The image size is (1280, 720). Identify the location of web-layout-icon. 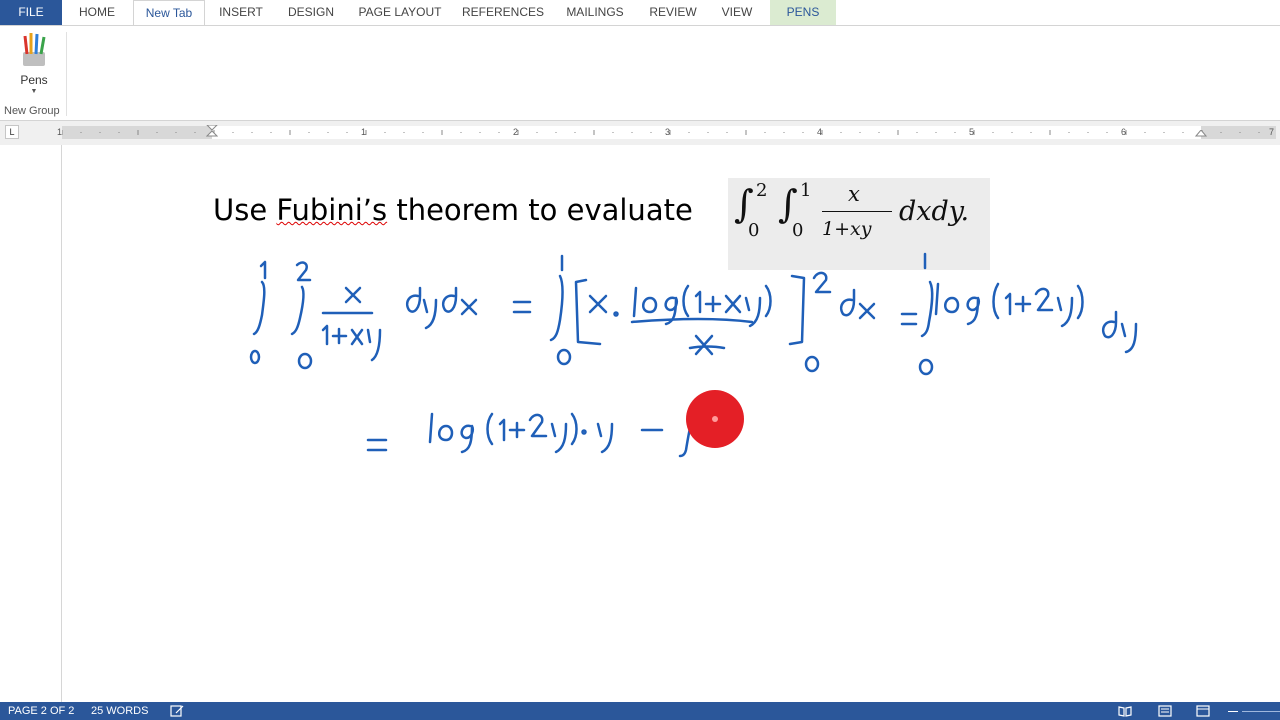
(1203, 711).